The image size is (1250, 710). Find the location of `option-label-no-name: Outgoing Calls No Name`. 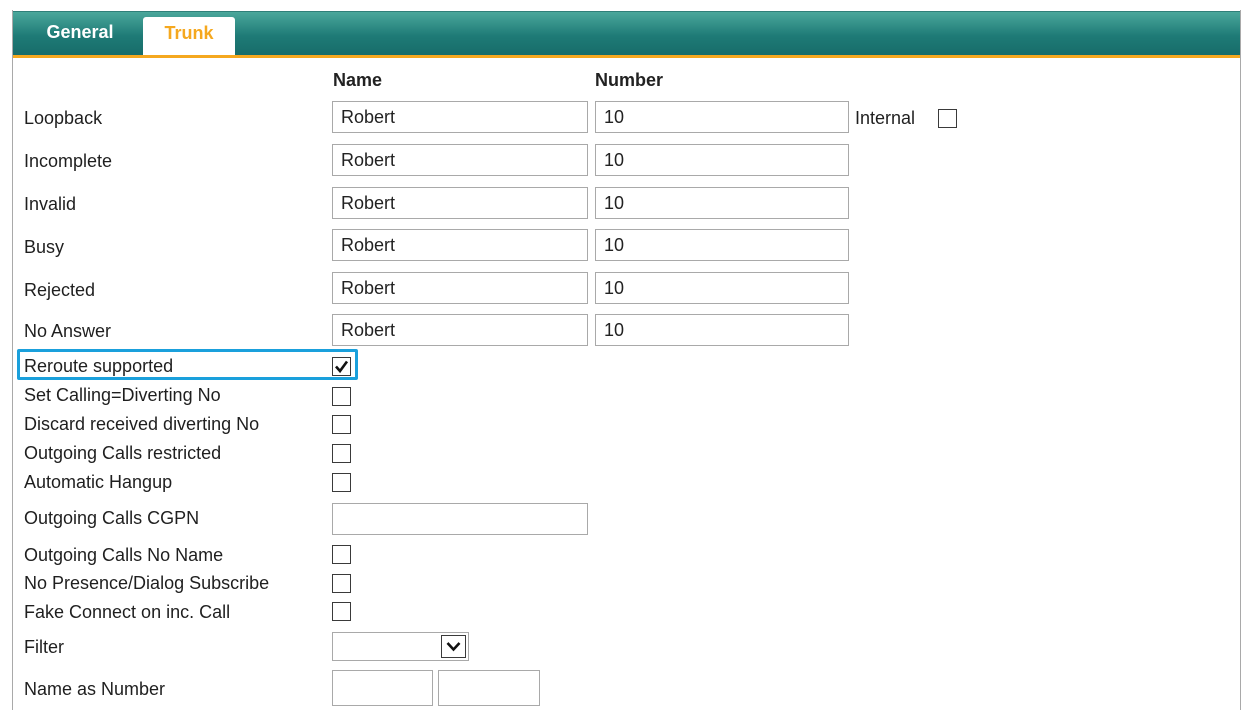

option-label-no-name: Outgoing Calls No Name is located at coordinates (124, 555).